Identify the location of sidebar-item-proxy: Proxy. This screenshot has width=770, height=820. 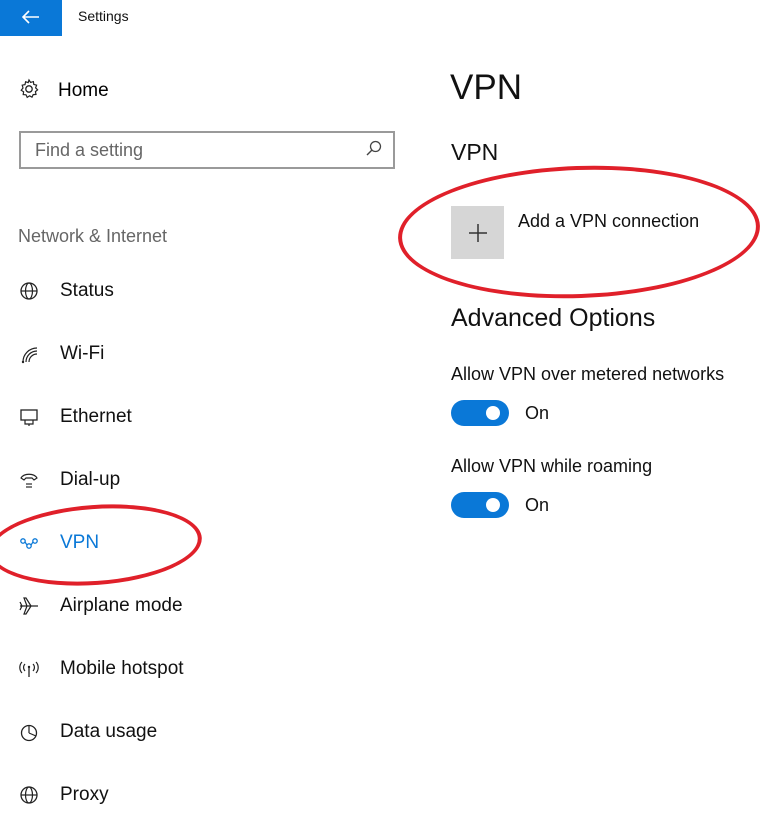
(148, 795).